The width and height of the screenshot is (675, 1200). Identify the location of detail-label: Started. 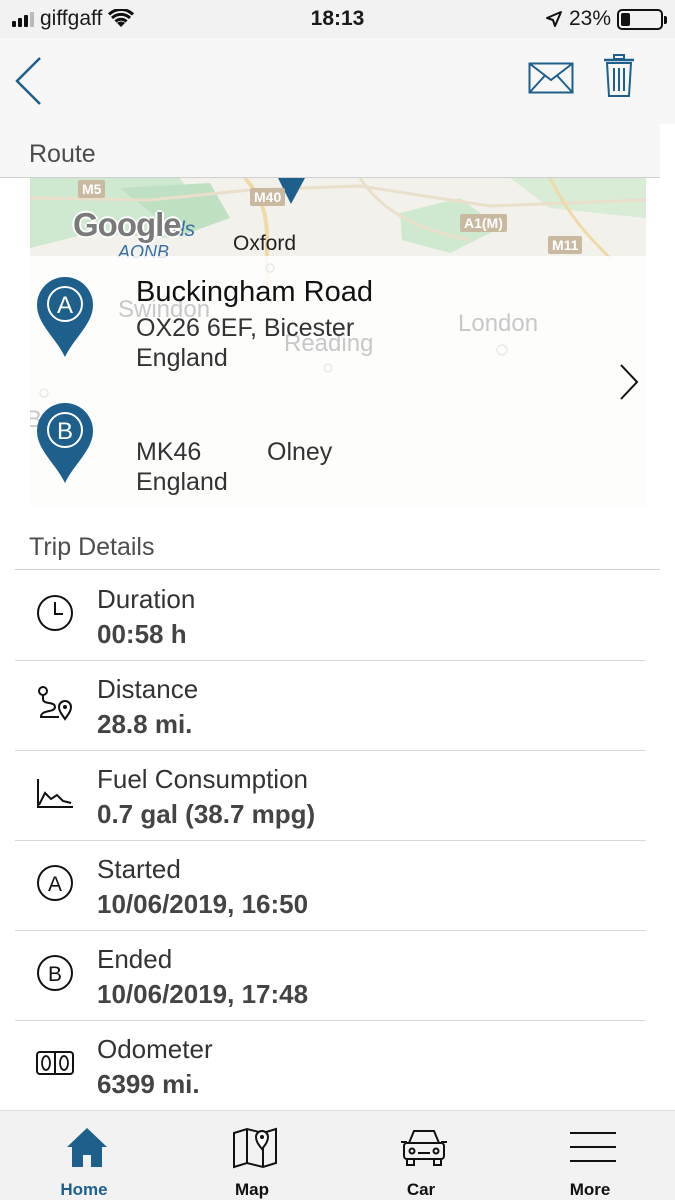
(139, 869).